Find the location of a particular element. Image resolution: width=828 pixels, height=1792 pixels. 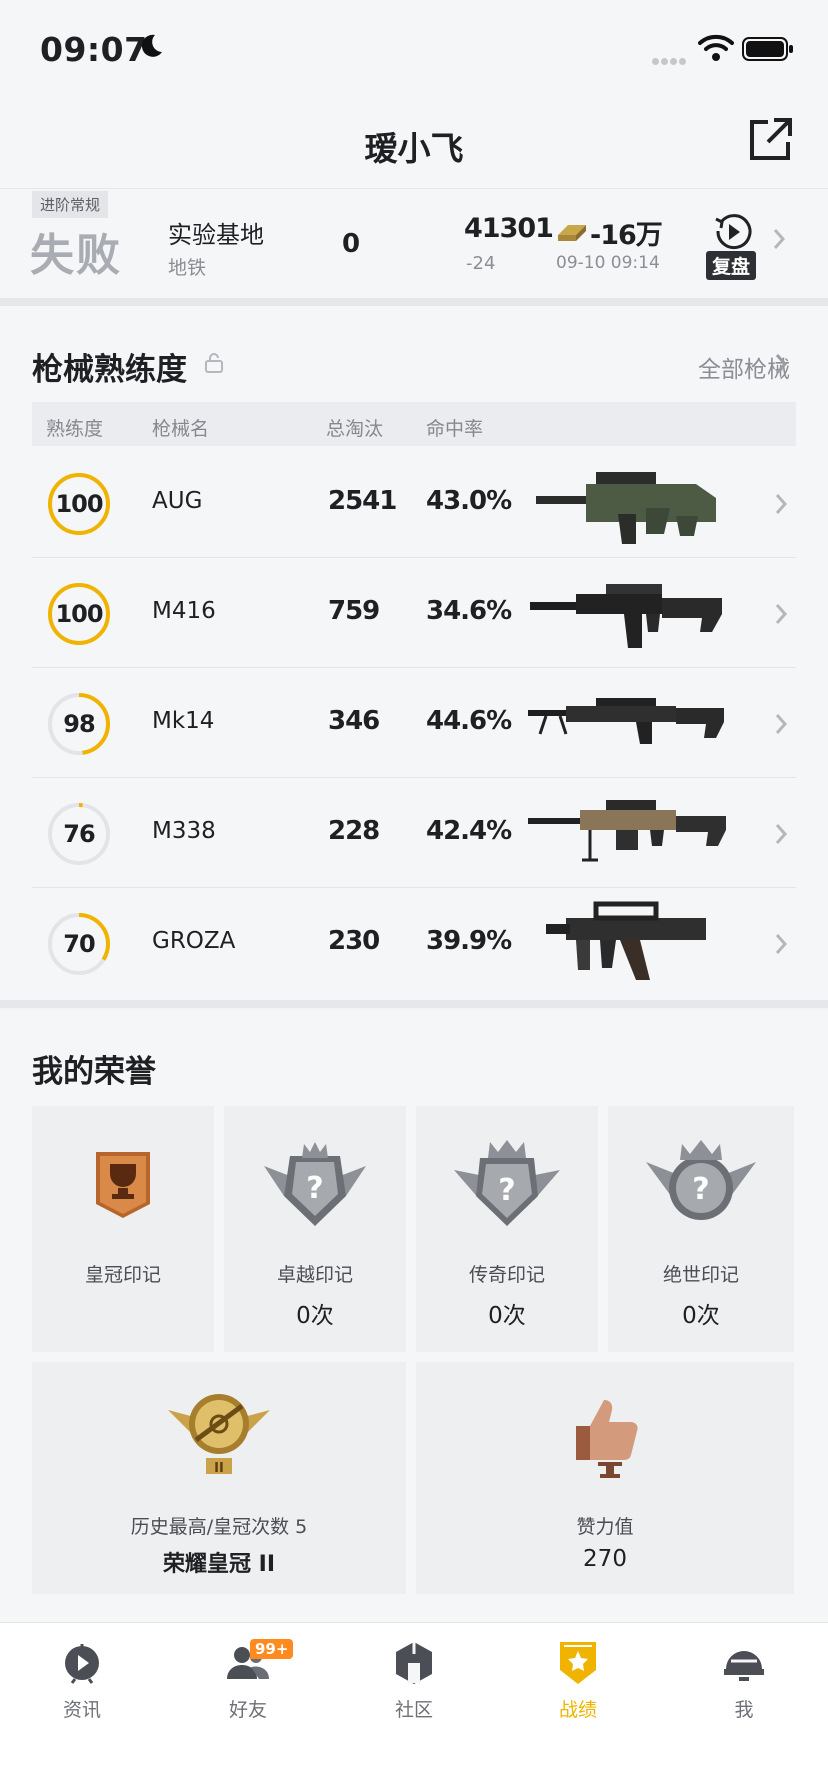

crown-rank-badge-icon: II is located at coordinates (219, 1435).